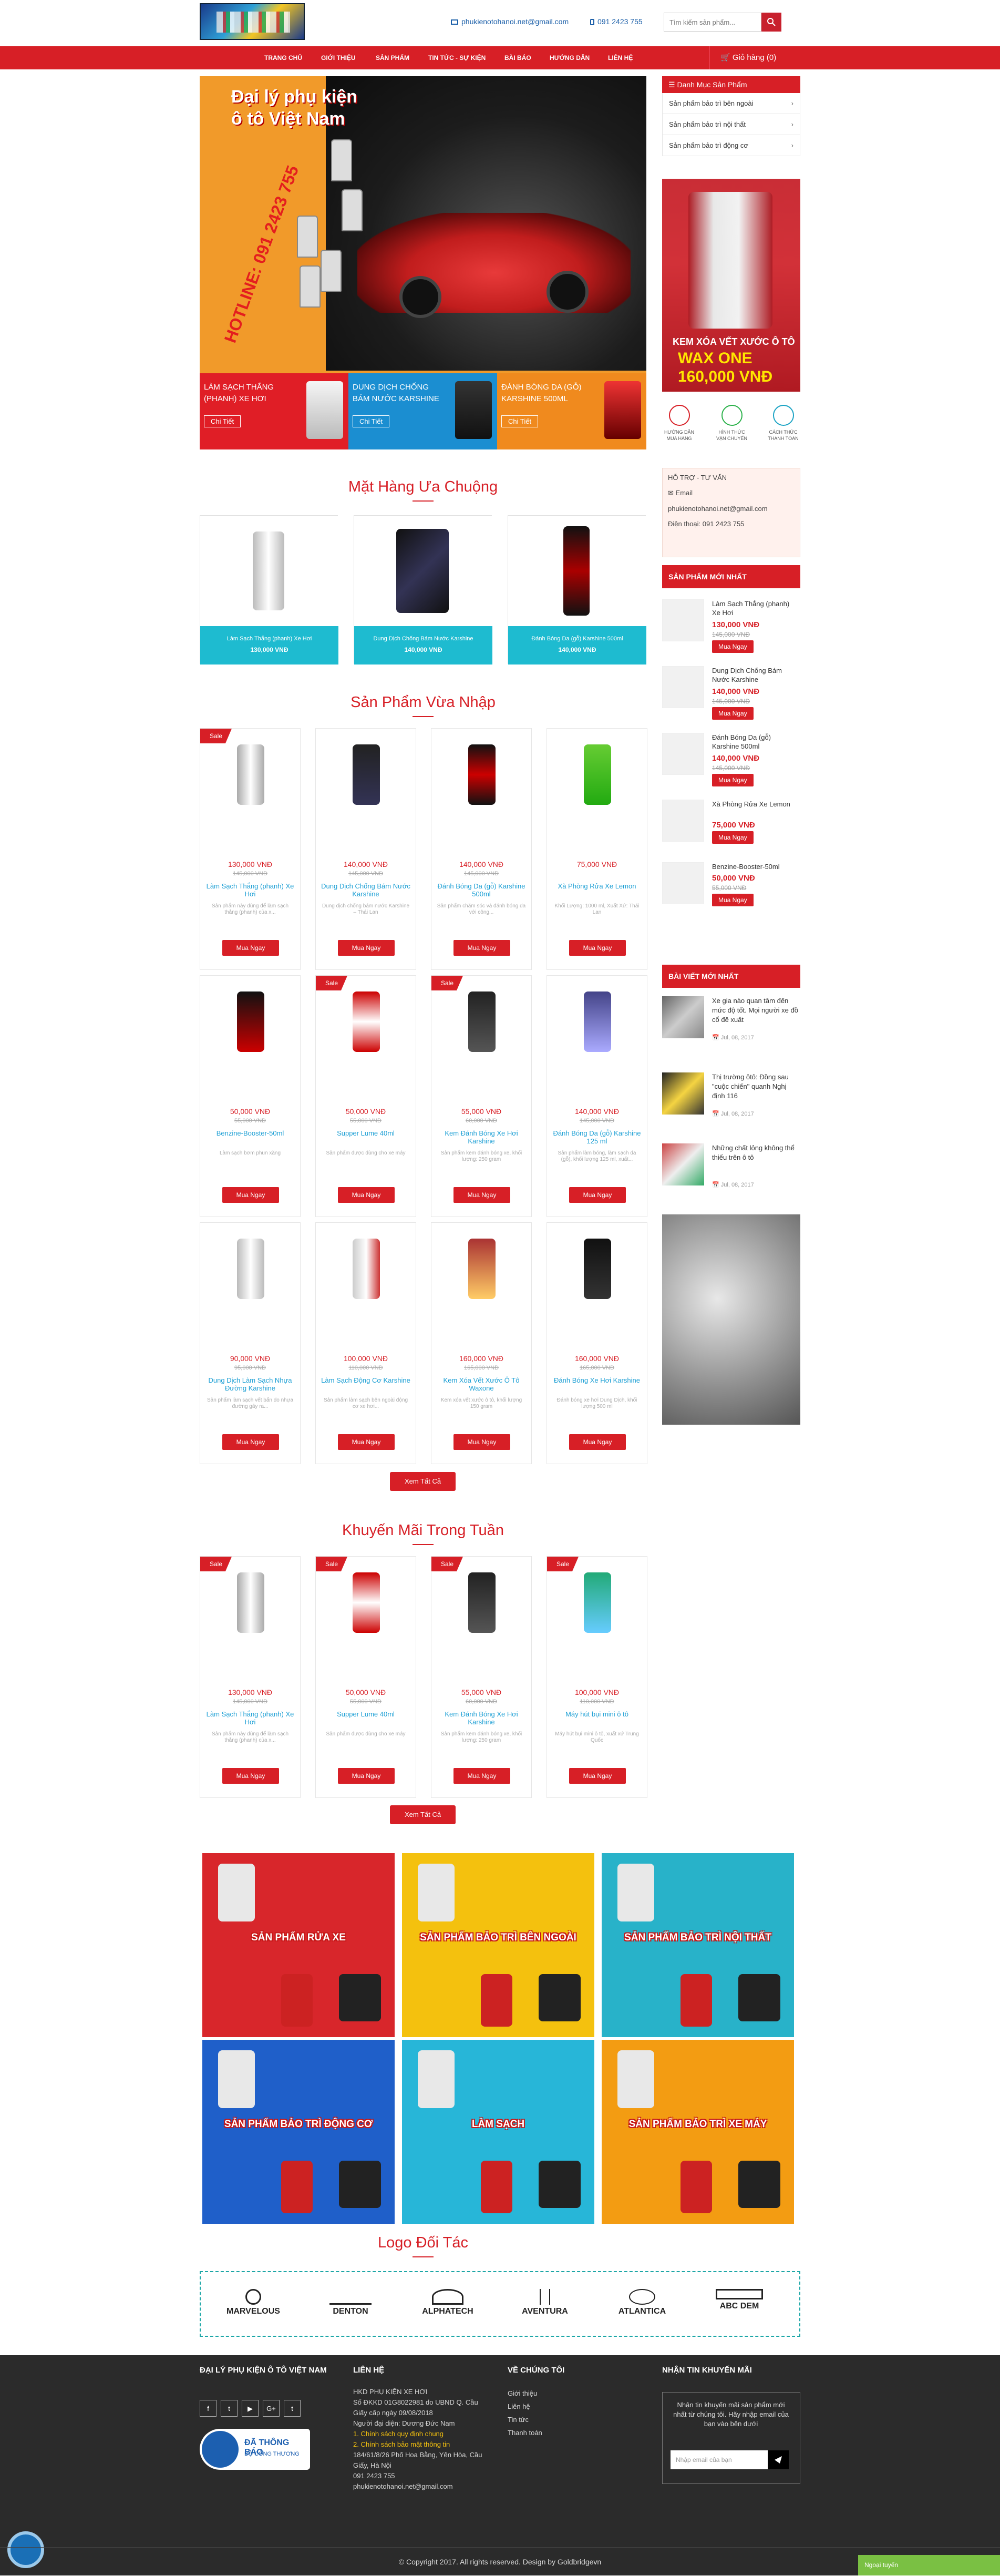 This screenshot has height=2576, width=1000. Describe the element at coordinates (597, 1714) in the screenshot. I see `product-name: Máy hút bụi mini ô tô` at that location.